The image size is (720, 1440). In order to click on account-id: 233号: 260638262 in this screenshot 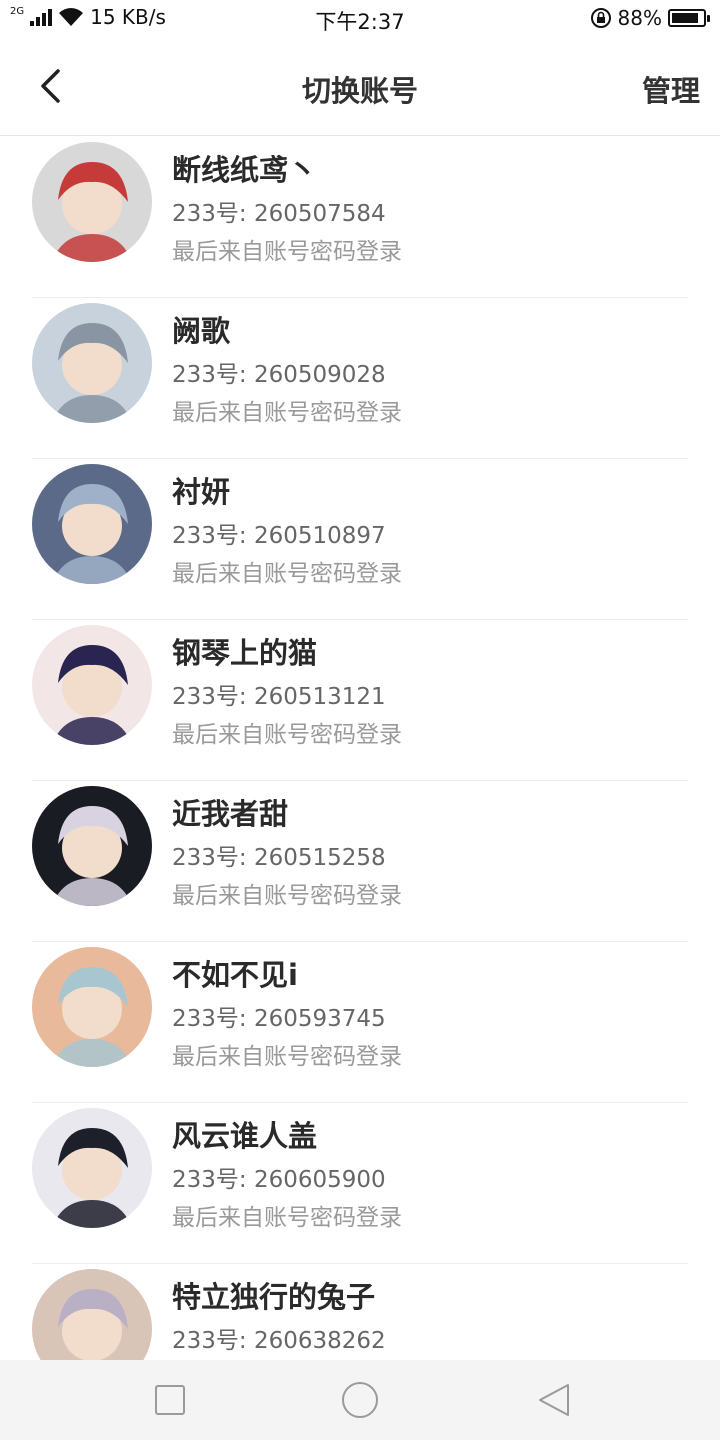, I will do `click(279, 1338)`.